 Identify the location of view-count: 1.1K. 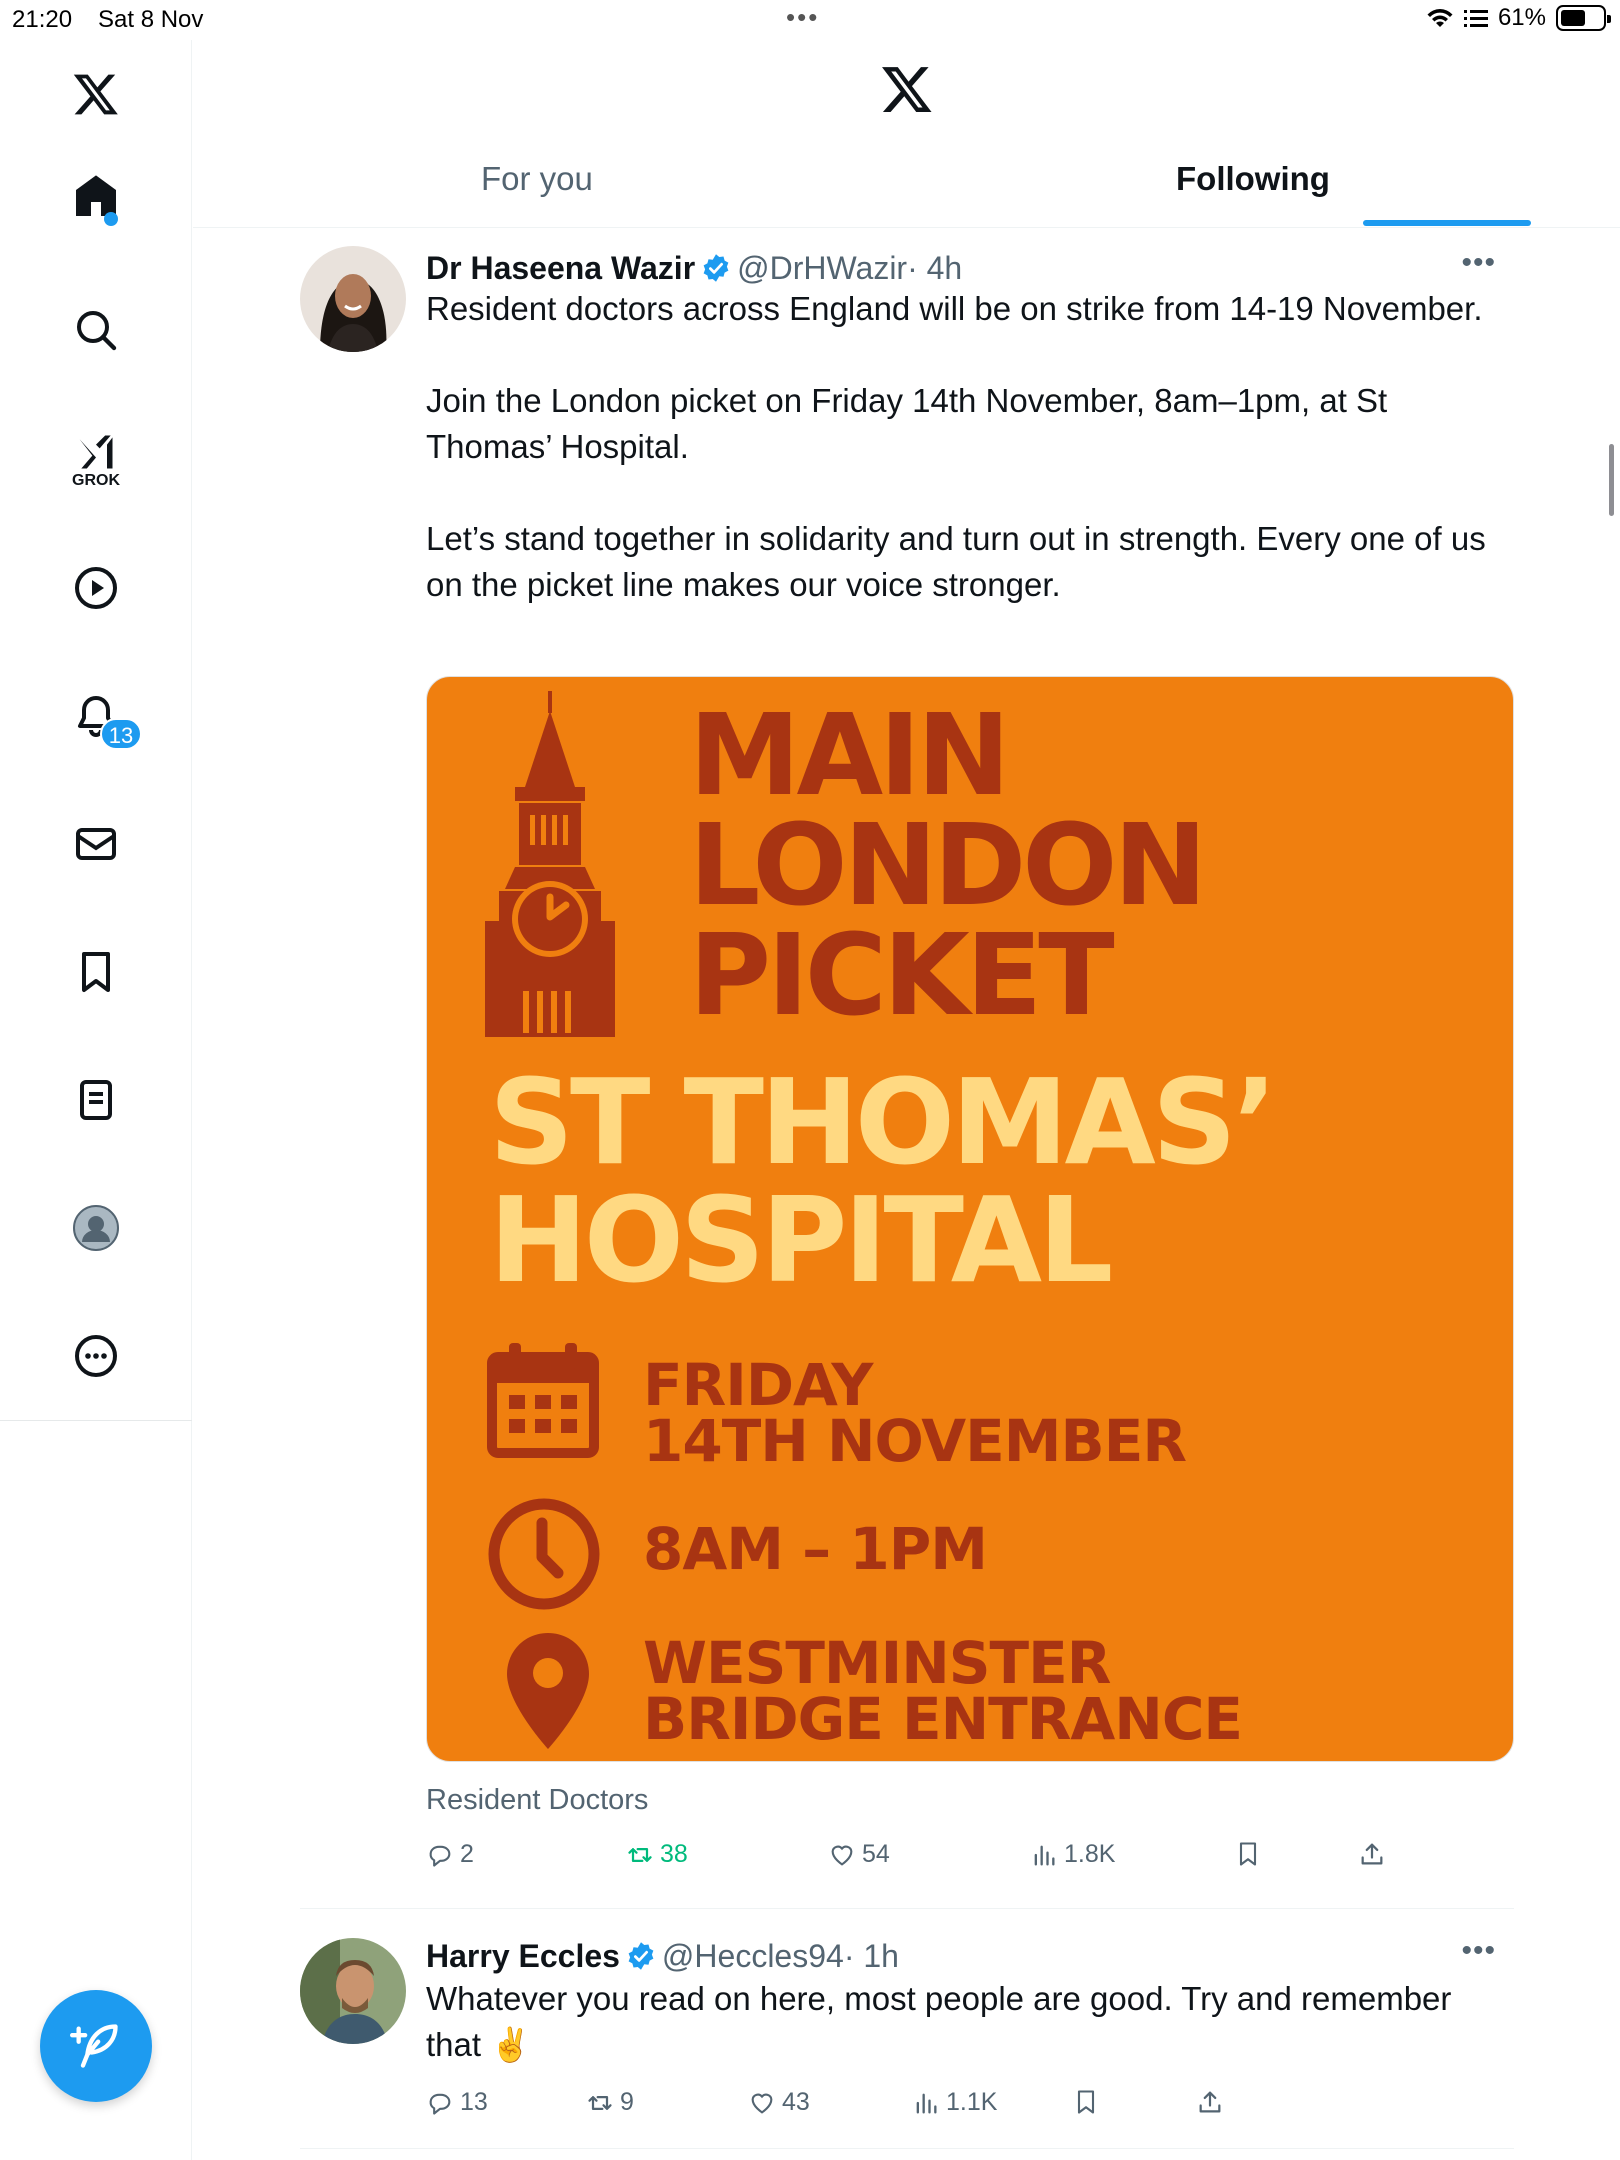
(972, 2102).